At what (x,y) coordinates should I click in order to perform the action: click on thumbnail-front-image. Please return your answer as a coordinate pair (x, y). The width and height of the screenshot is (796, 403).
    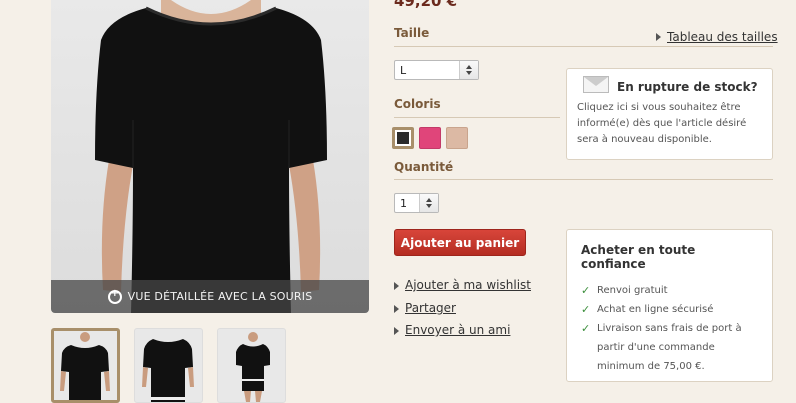
    Looking at the image, I should click on (85, 366).